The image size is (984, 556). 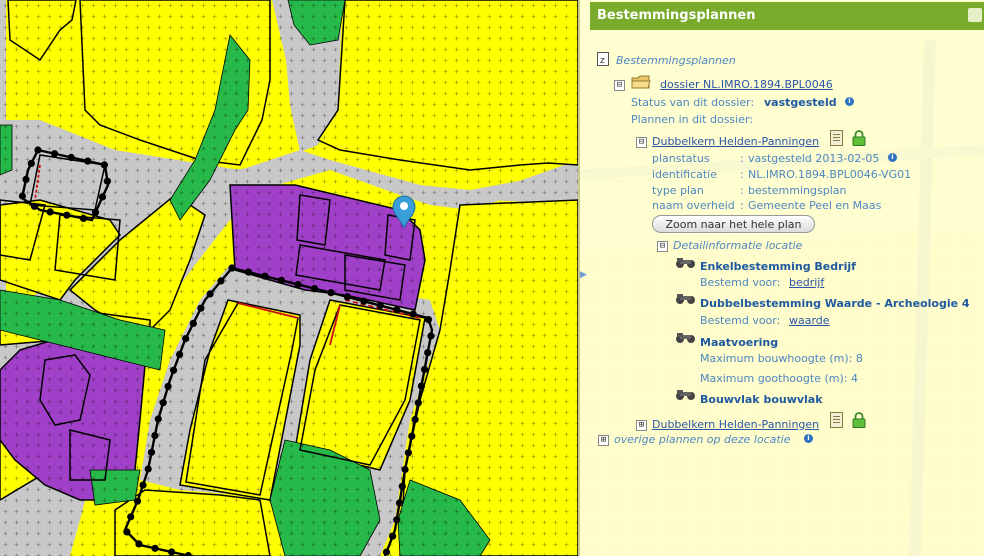 What do you see at coordinates (815, 205) in the screenshot?
I see `plan-row-value: Gemeente Peel en Maas` at bounding box center [815, 205].